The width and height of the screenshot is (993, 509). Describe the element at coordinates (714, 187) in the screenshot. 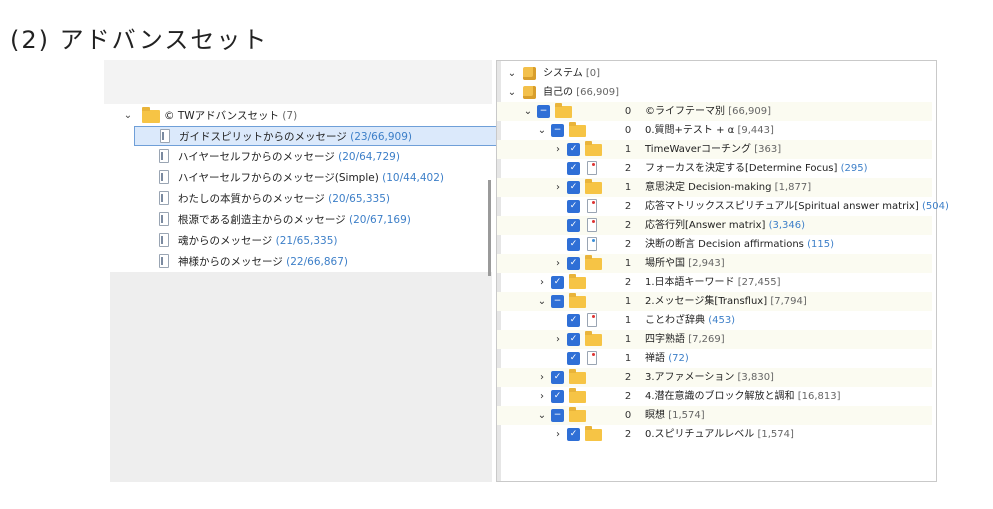

I see `tree-node-decision-making: › ✓ 1 意思決定 Decision-making [1,877]` at that location.